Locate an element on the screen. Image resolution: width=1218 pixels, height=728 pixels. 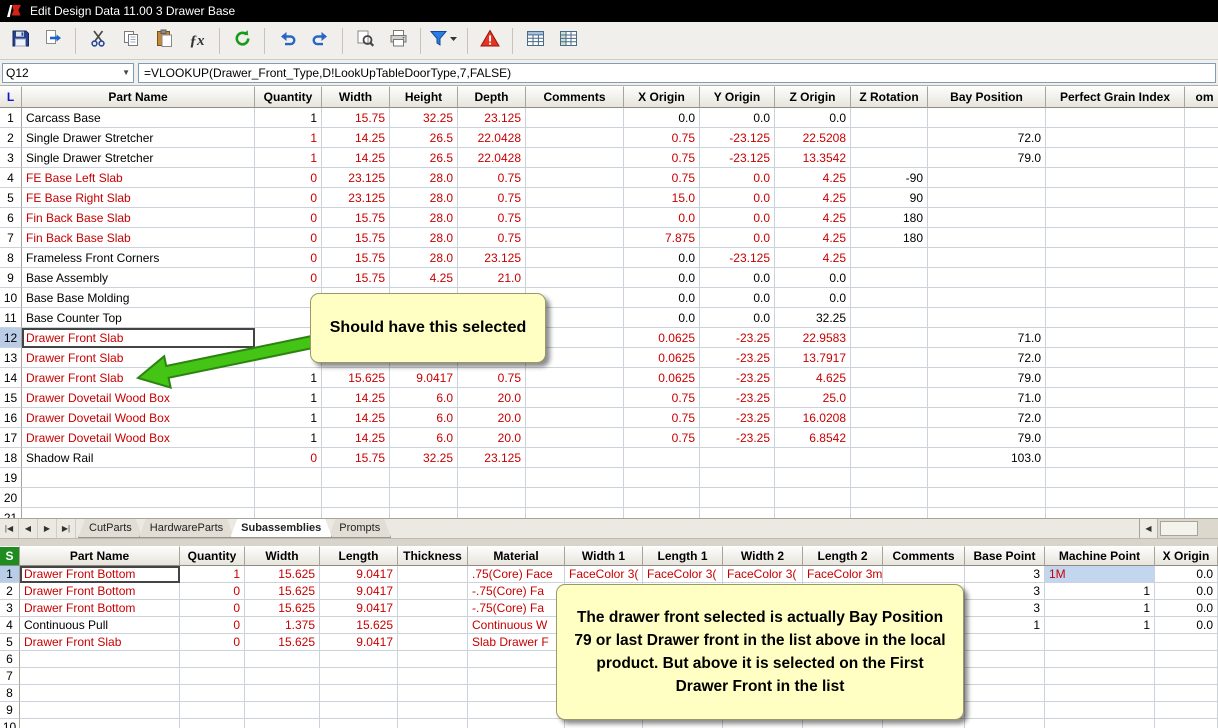
cell: 22.9583 is located at coordinates (813, 338).